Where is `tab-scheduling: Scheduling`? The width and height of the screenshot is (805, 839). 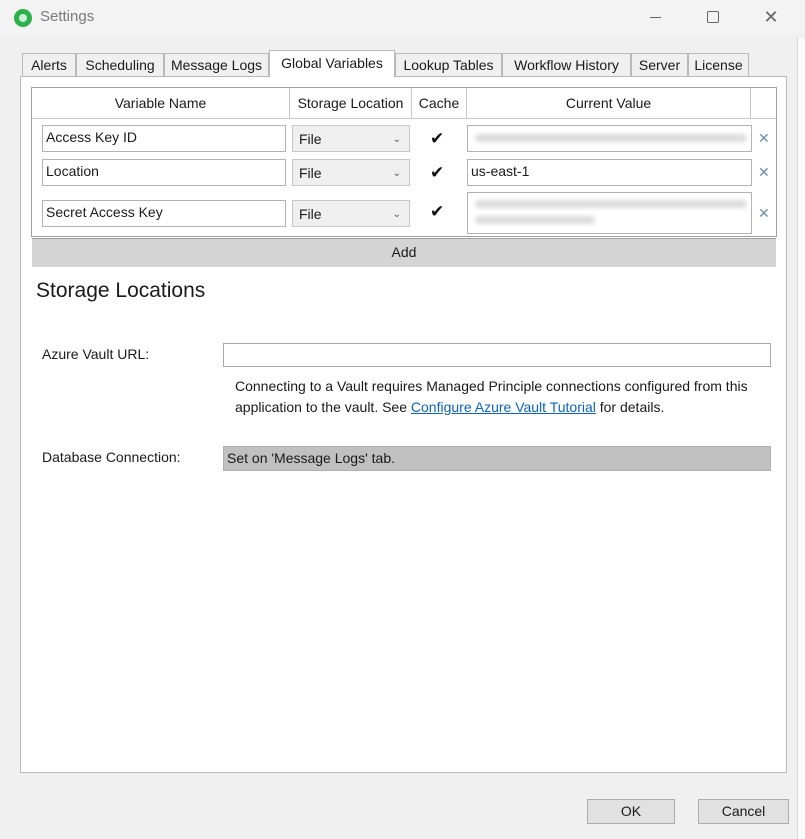
tab-scheduling: Scheduling is located at coordinates (120, 64).